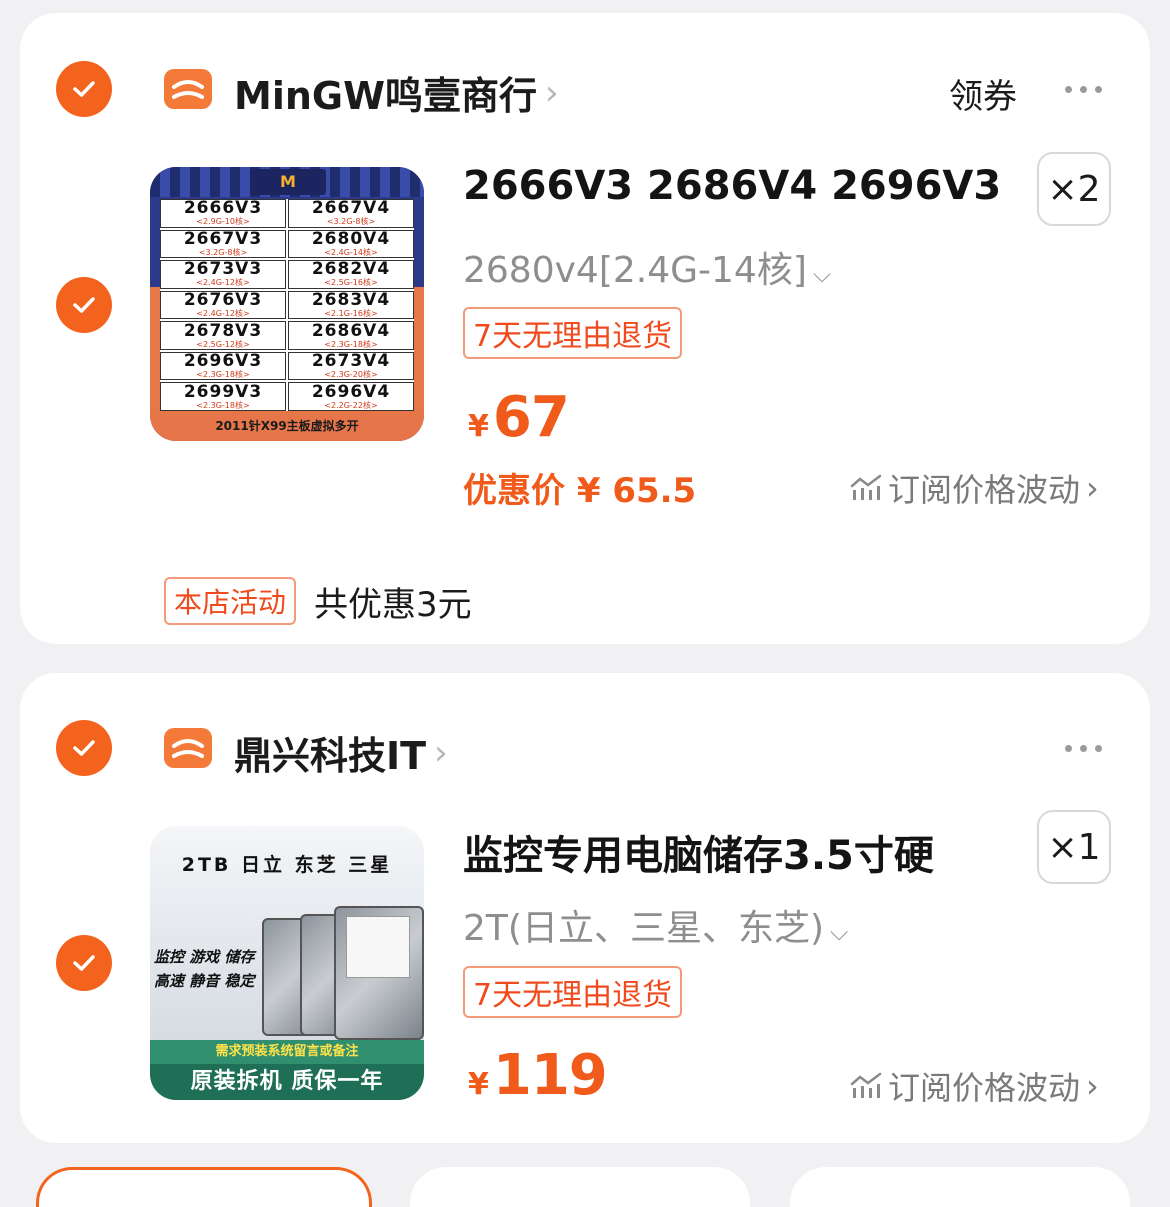 This screenshot has height=1207, width=1170. I want to click on price-value: 67, so click(531, 417).